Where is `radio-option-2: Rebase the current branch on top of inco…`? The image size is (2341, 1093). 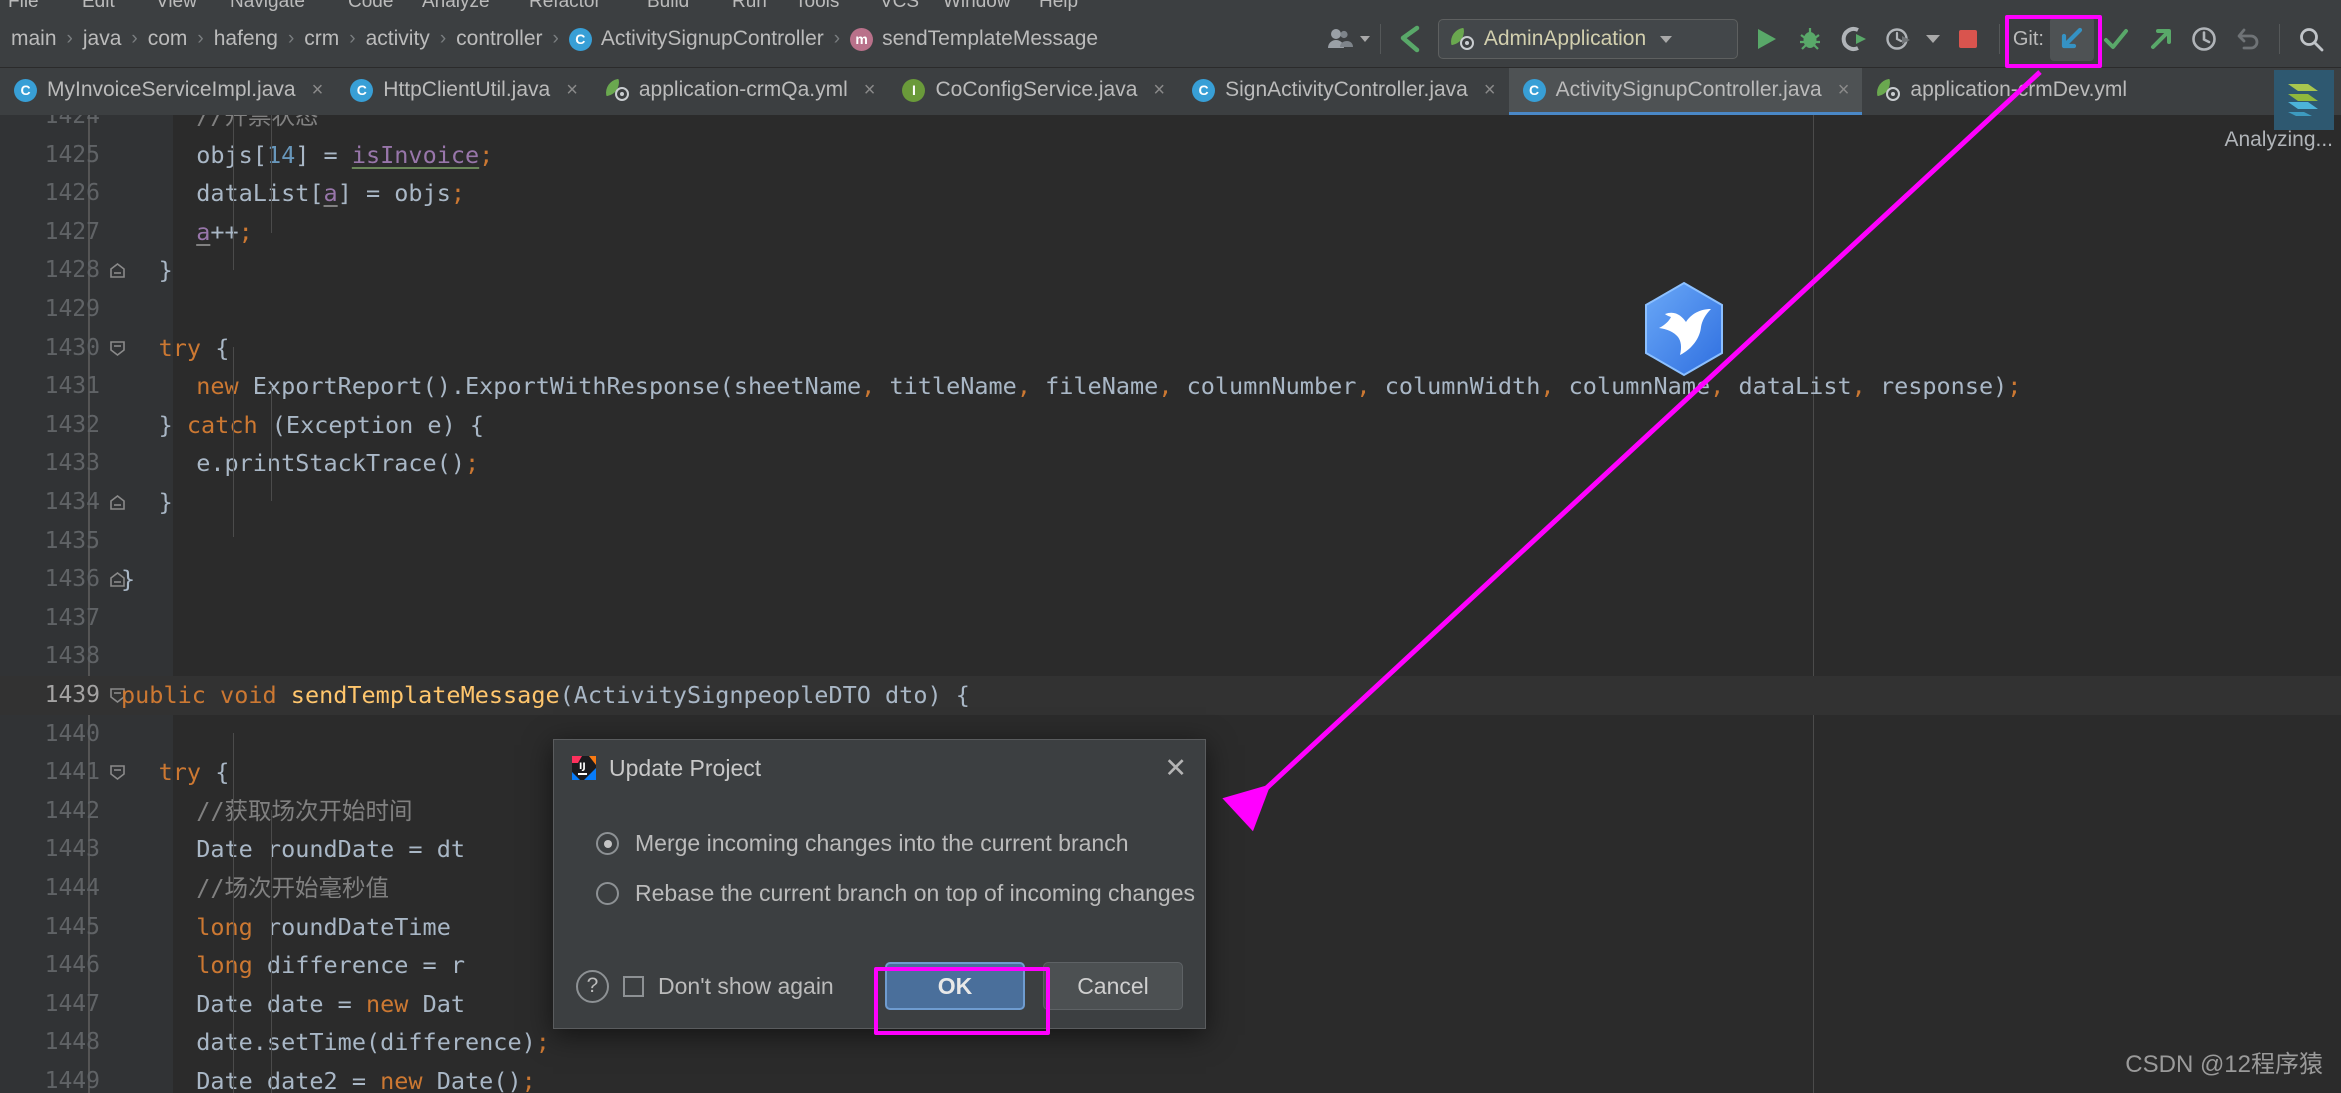 radio-option-2: Rebase the current branch on top of inco… is located at coordinates (900, 893).